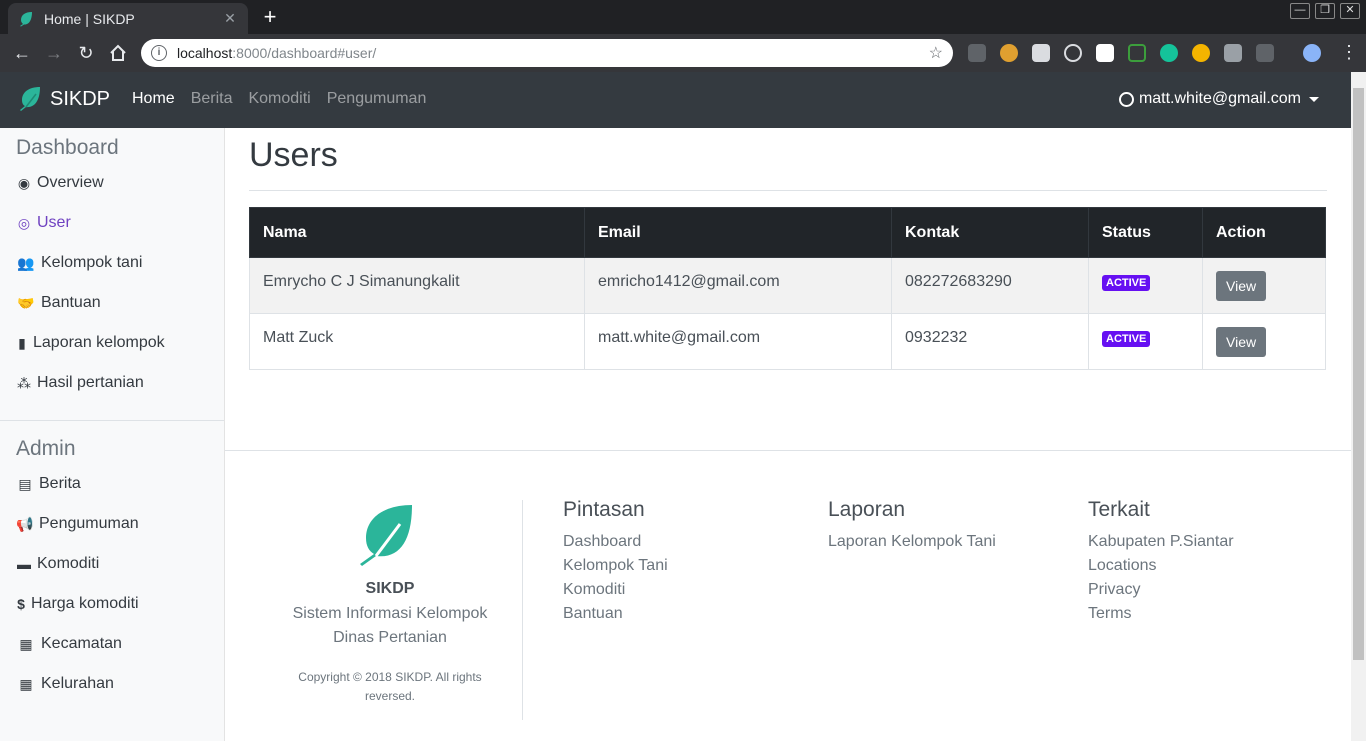  What do you see at coordinates (788, 190) in the screenshot?
I see `title-divider` at bounding box center [788, 190].